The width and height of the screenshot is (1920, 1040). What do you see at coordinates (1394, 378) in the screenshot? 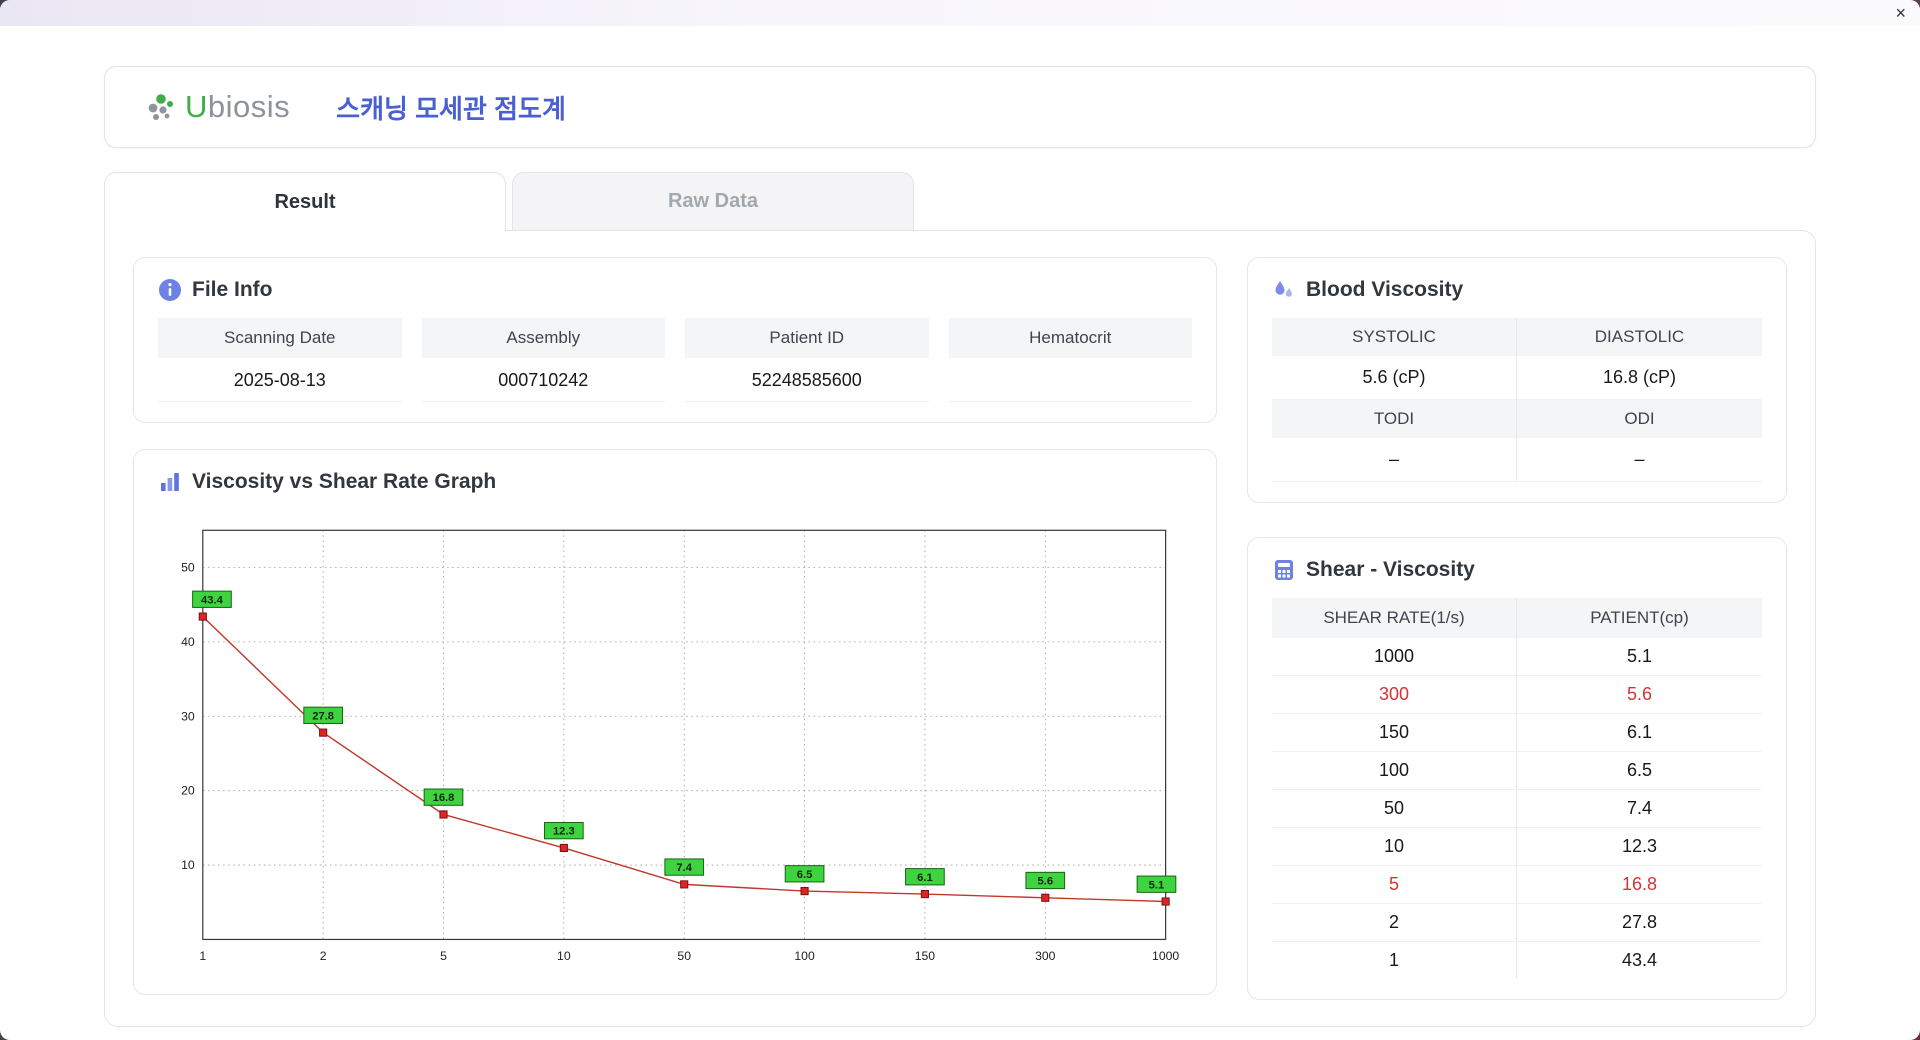
I see `blood-viscosity-value-cell: 5.6 (cP)` at bounding box center [1394, 378].